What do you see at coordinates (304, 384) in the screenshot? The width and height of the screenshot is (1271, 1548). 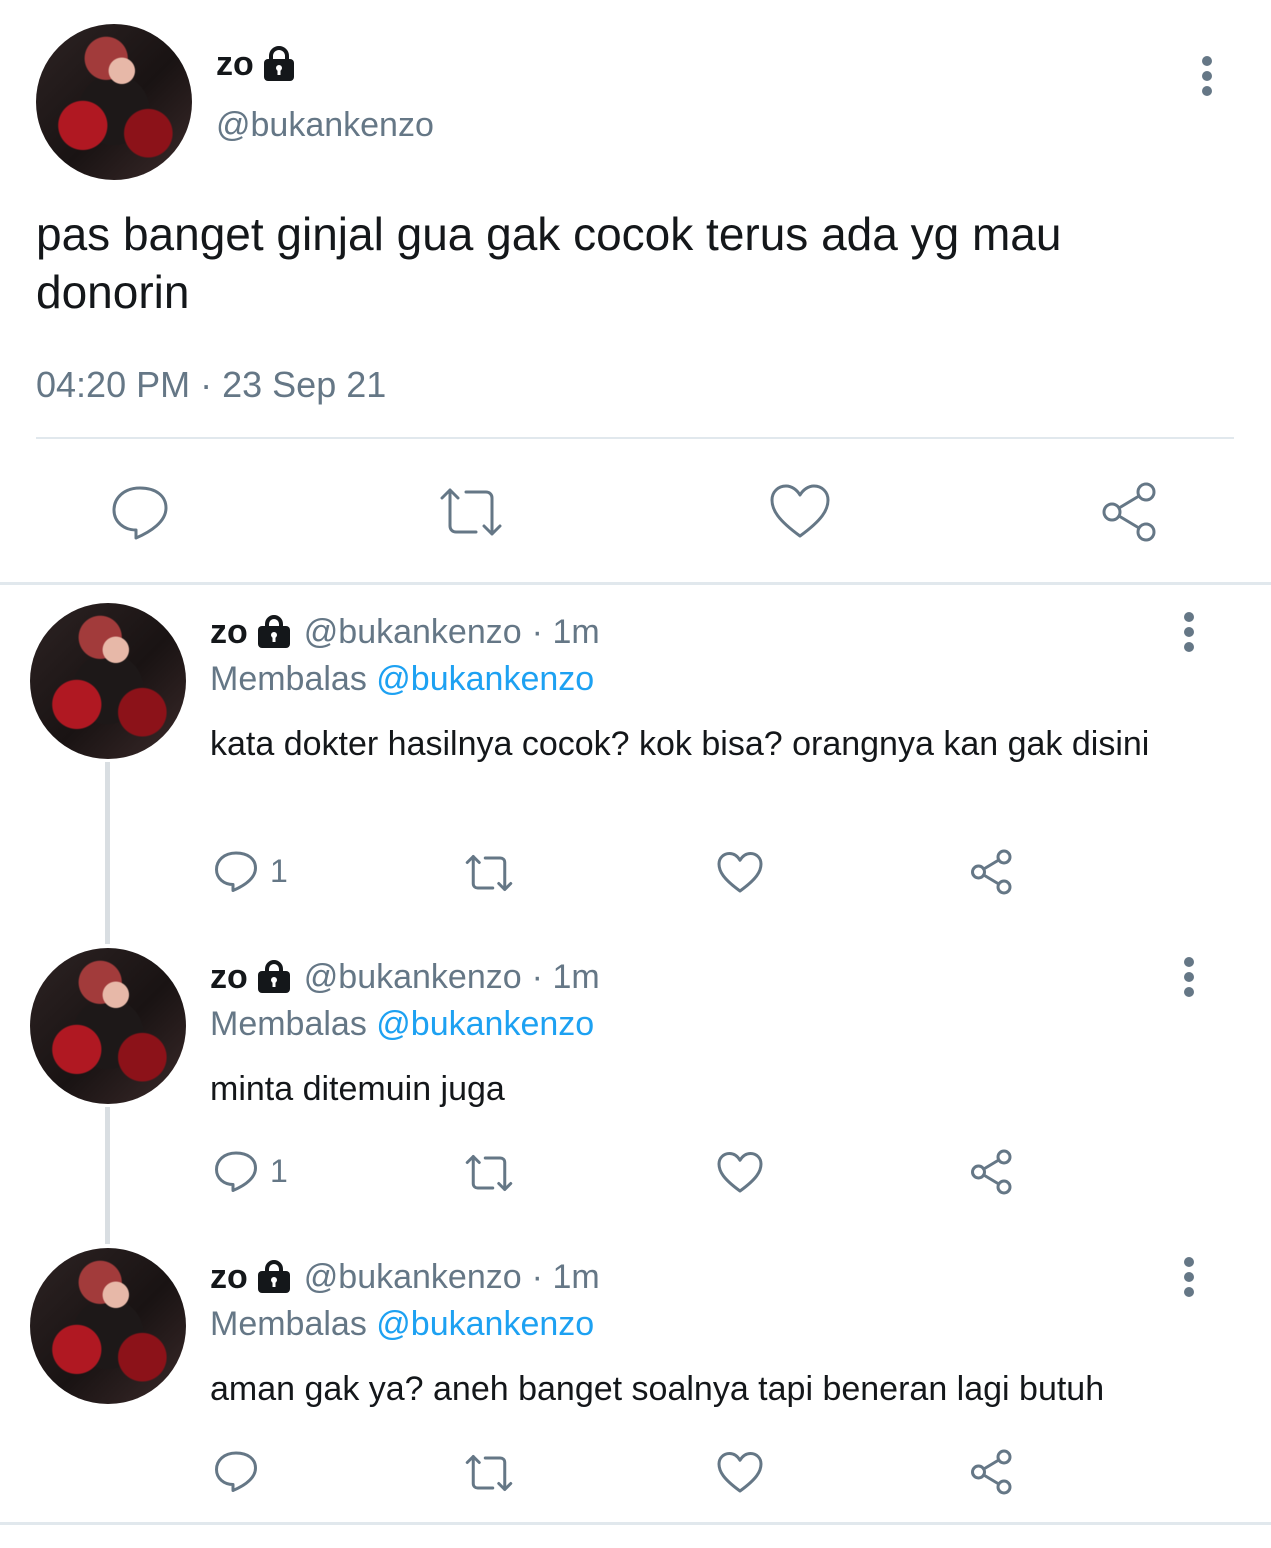 I see `main-date: 23 Sep 21` at bounding box center [304, 384].